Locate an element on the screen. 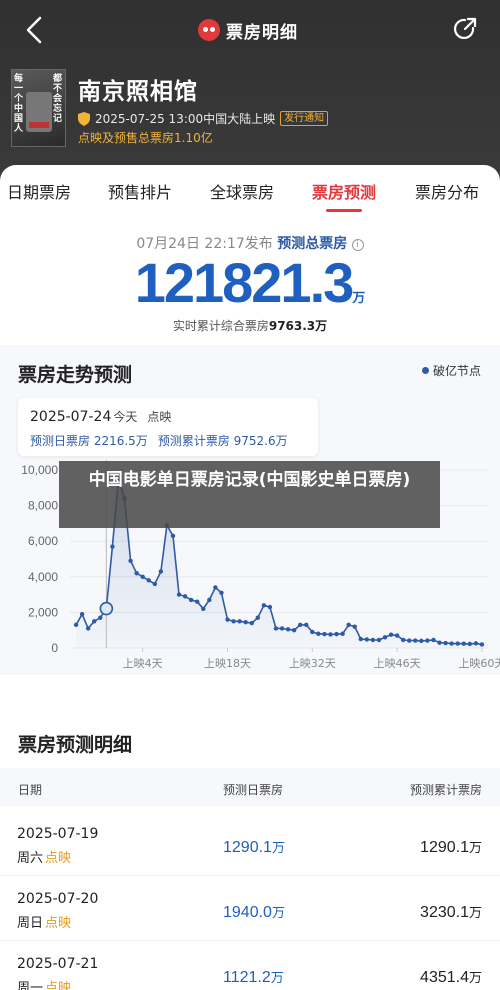 Image resolution: width=500 pixels, height=990 pixels. legend-dot-icon is located at coordinates (425, 370).